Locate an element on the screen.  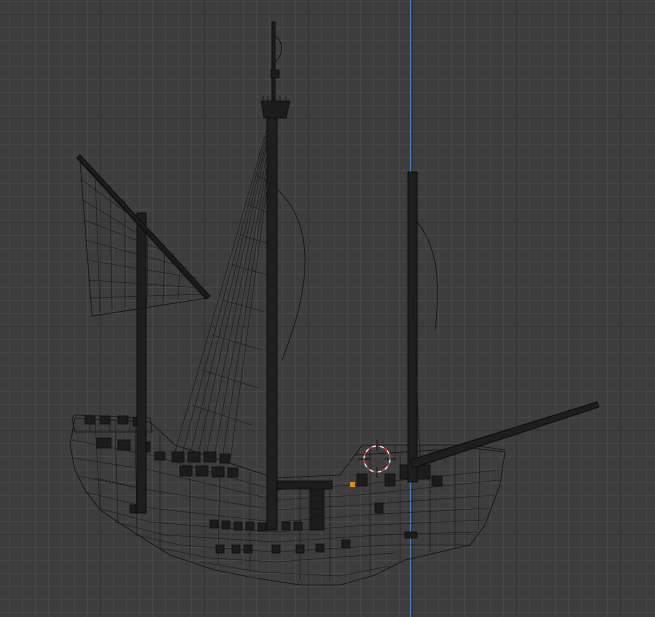
selected-vertex is located at coordinates (352, 484).